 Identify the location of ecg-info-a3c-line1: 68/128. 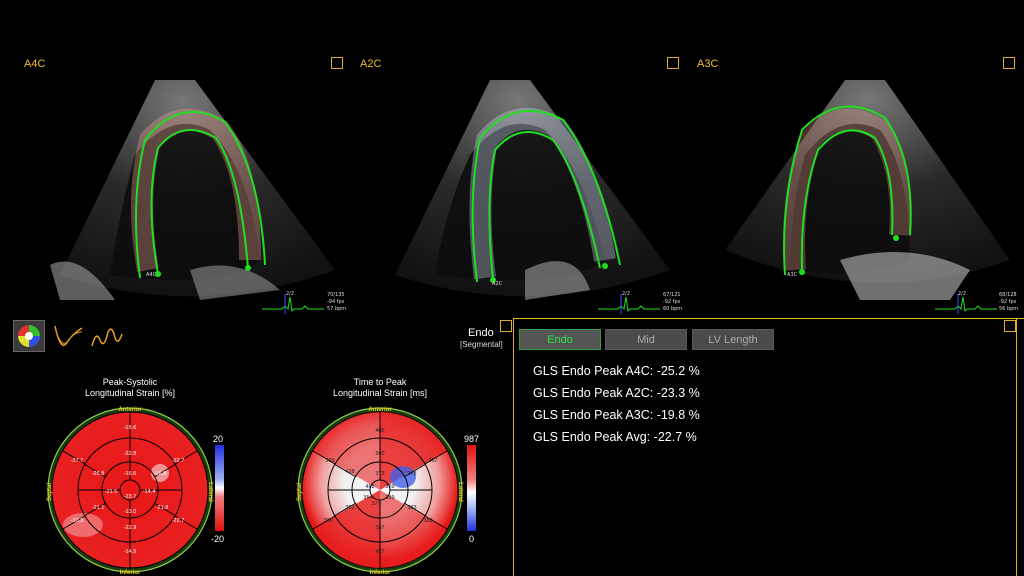
(1008, 295).